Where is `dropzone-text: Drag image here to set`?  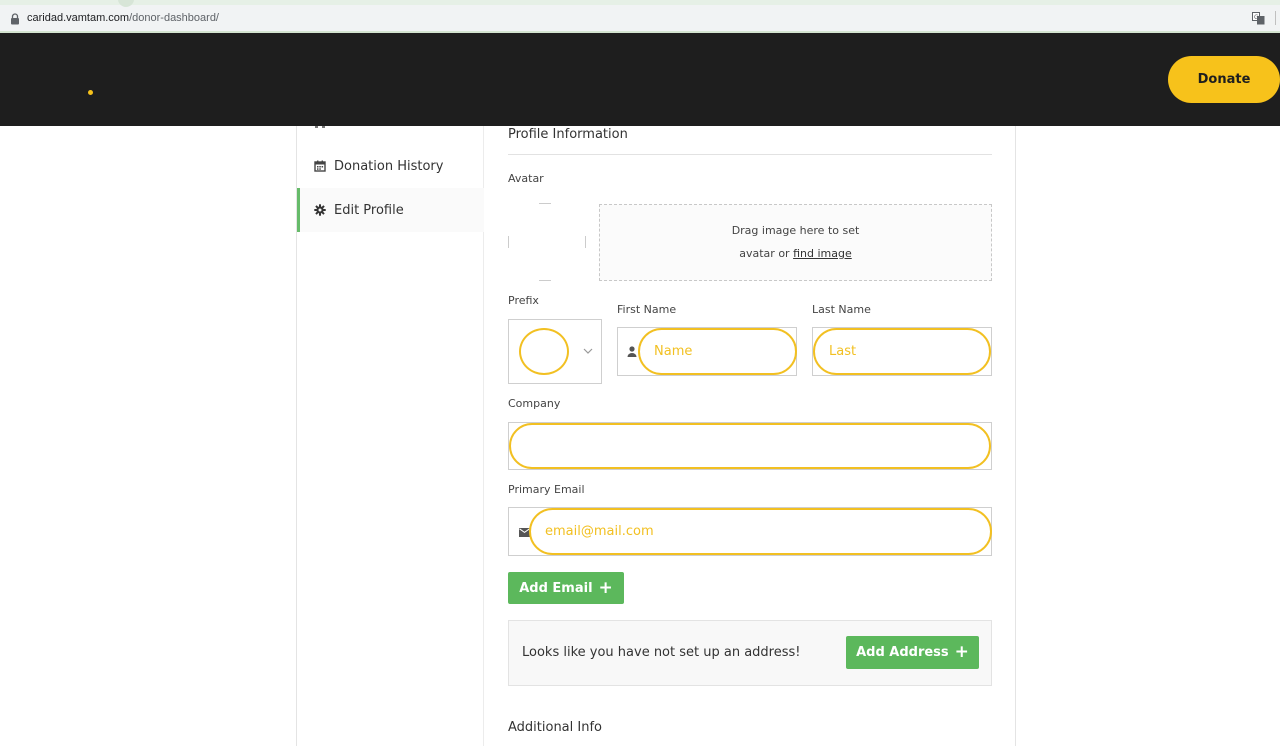
dropzone-text: Drag image here to set is located at coordinates (795, 230).